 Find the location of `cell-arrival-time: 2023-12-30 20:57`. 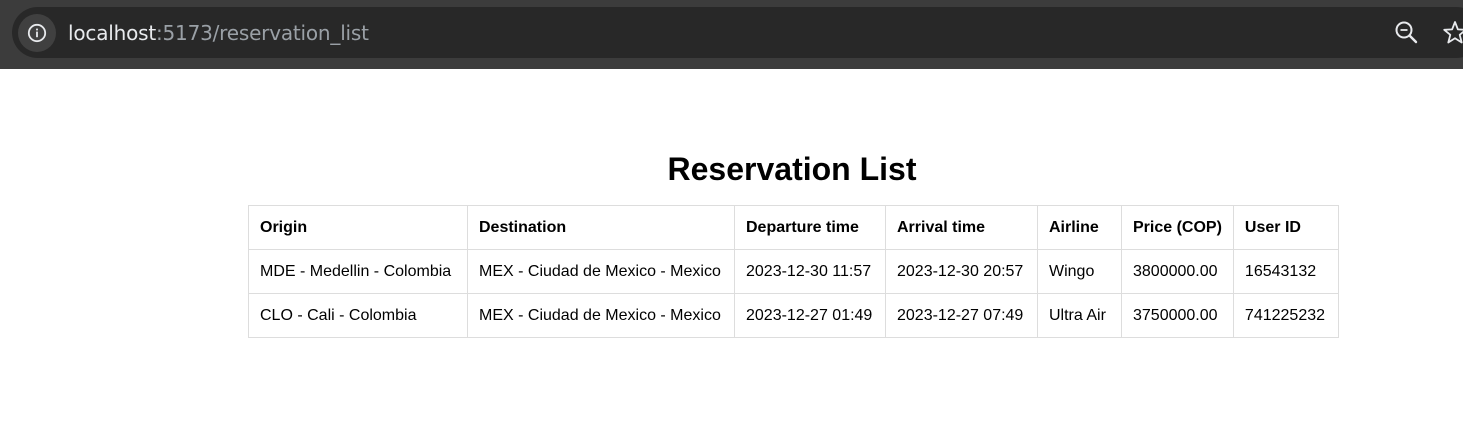

cell-arrival-time: 2023-12-30 20:57 is located at coordinates (961, 271).